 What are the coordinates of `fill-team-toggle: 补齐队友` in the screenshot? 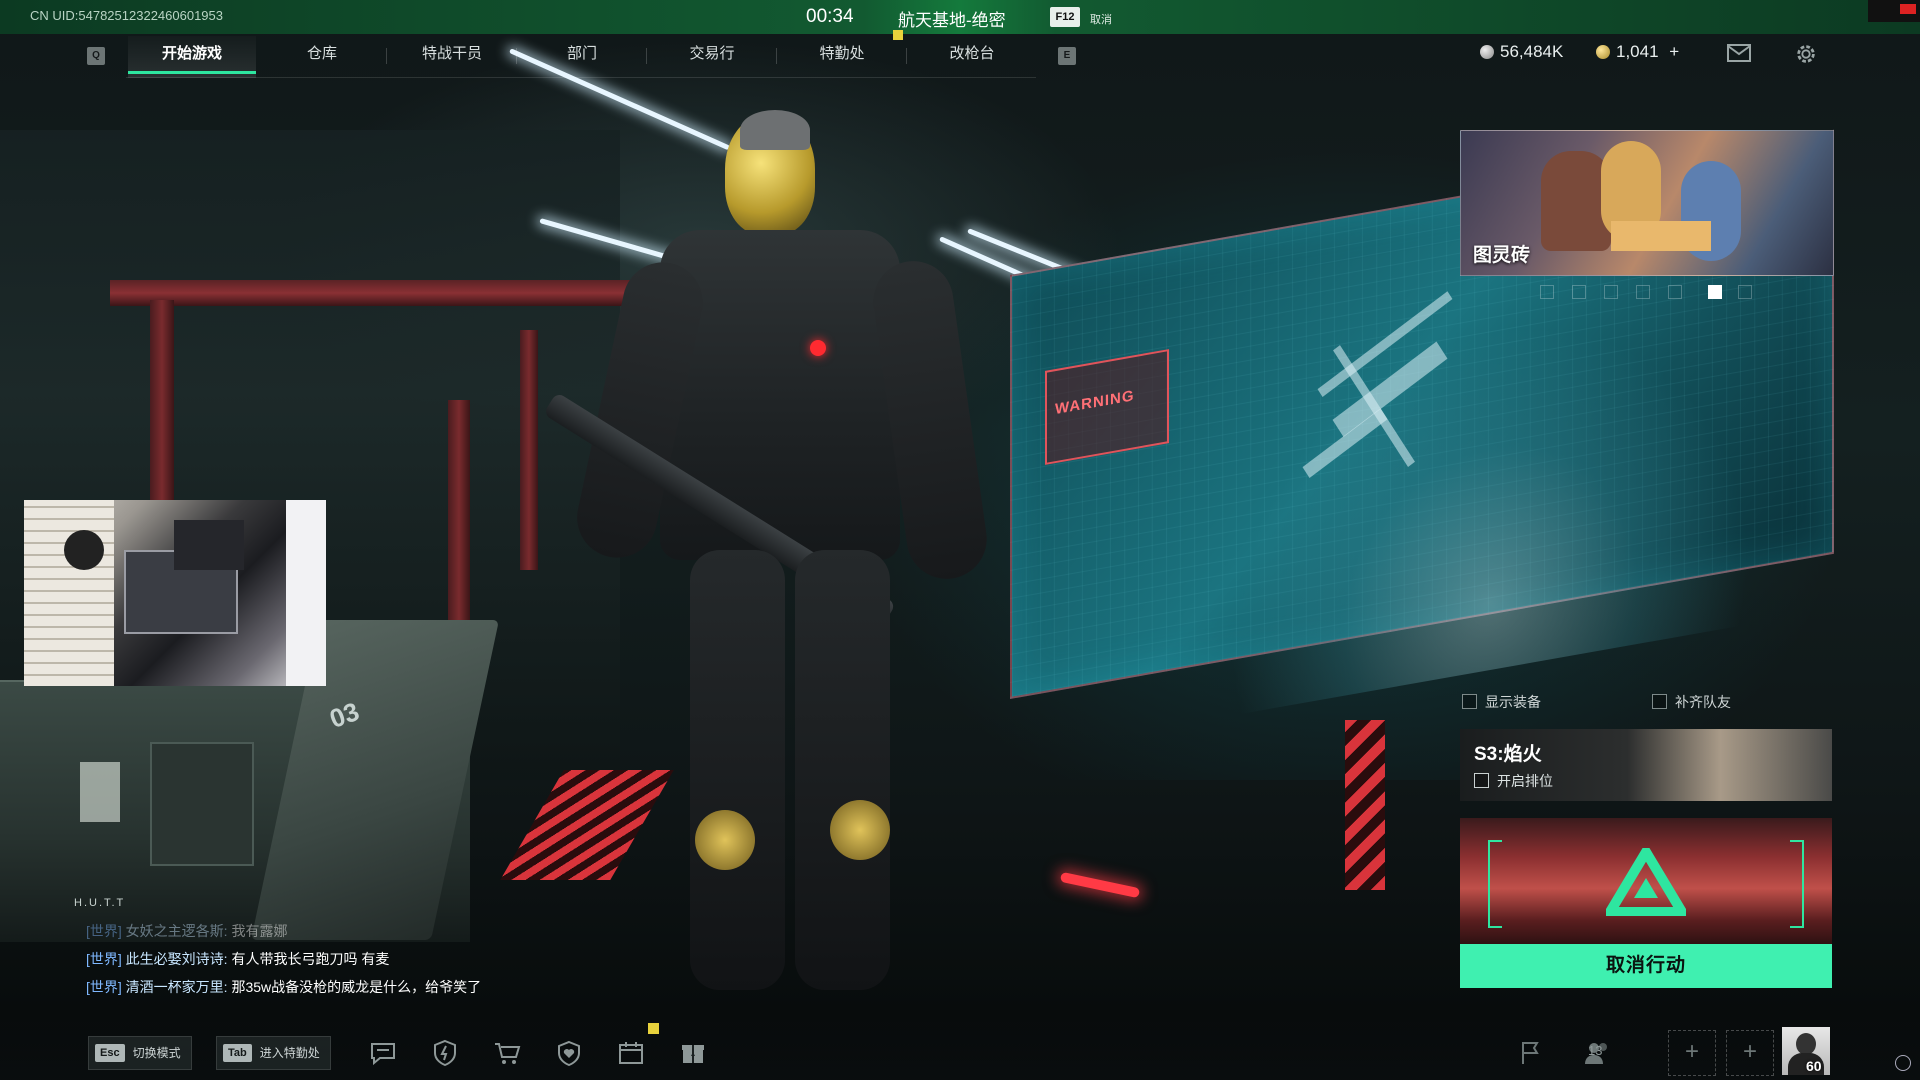 It's located at (1691, 702).